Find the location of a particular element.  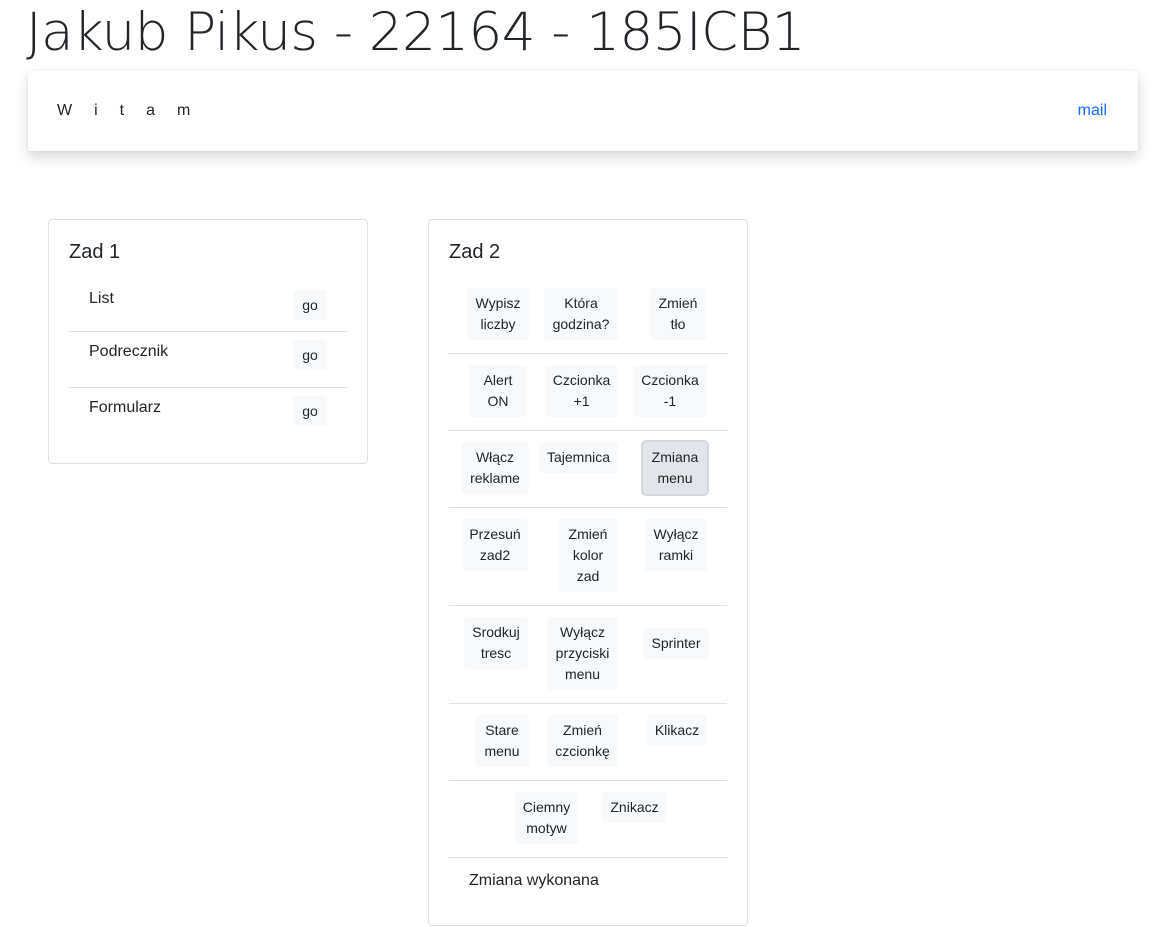

button-row: Alert ON Czcionka +1 Czcionka -1 is located at coordinates (588, 392).